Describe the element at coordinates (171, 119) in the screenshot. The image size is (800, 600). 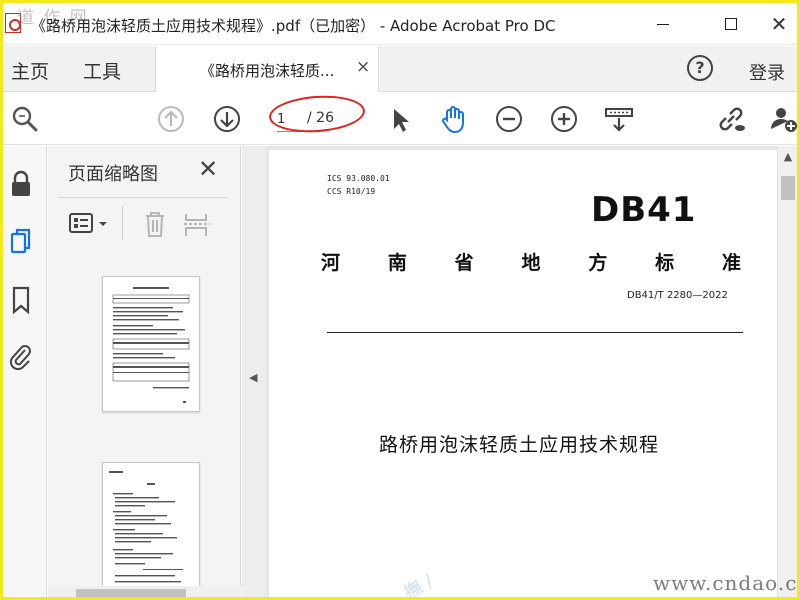
I see `prev-page-icon` at that location.